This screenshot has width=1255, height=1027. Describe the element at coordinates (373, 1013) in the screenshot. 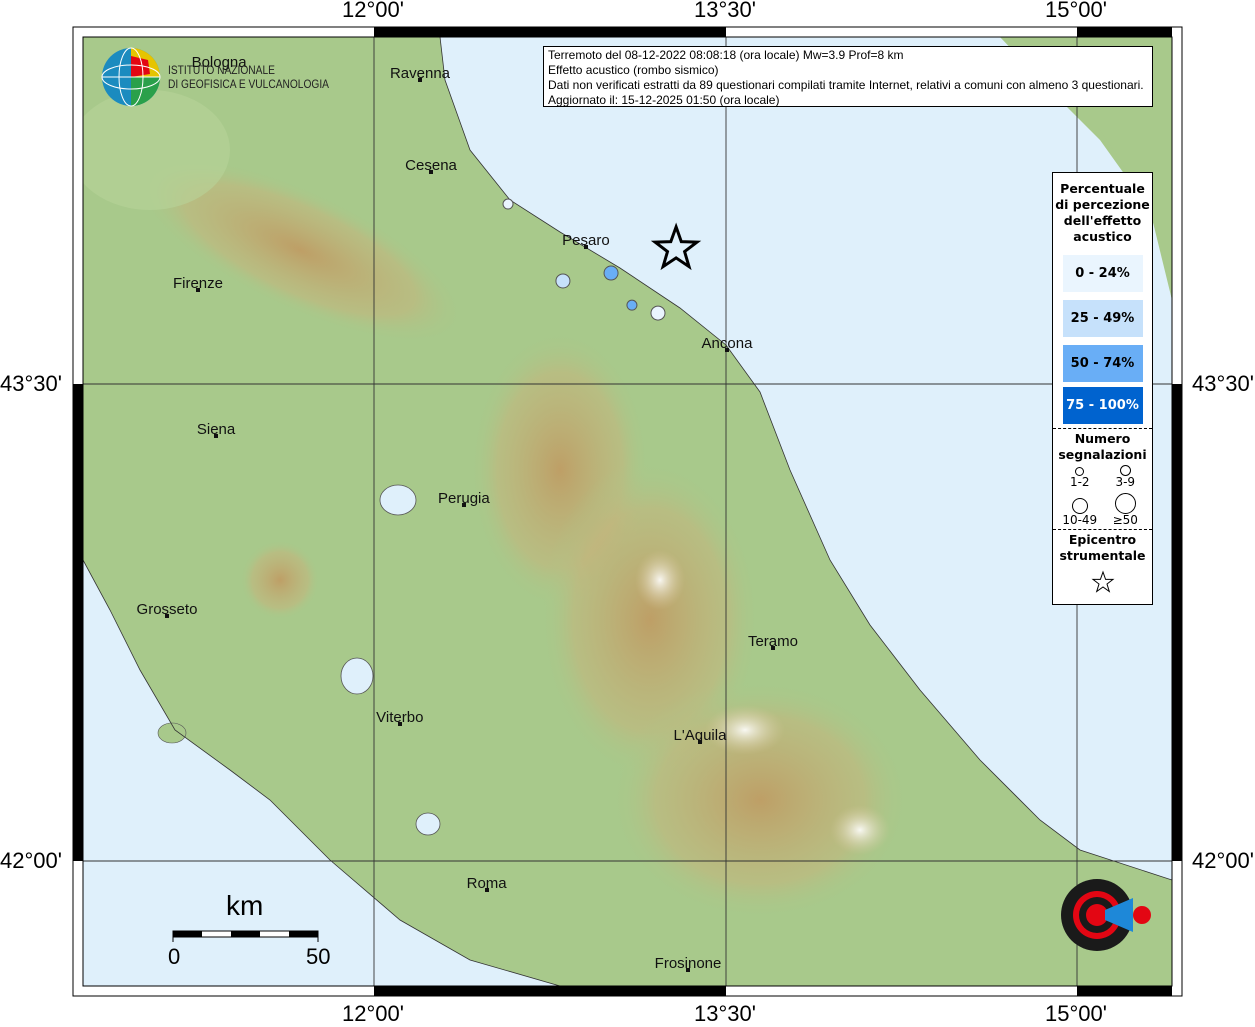

I see `lon-label-bottom-12: 12°00'` at that location.